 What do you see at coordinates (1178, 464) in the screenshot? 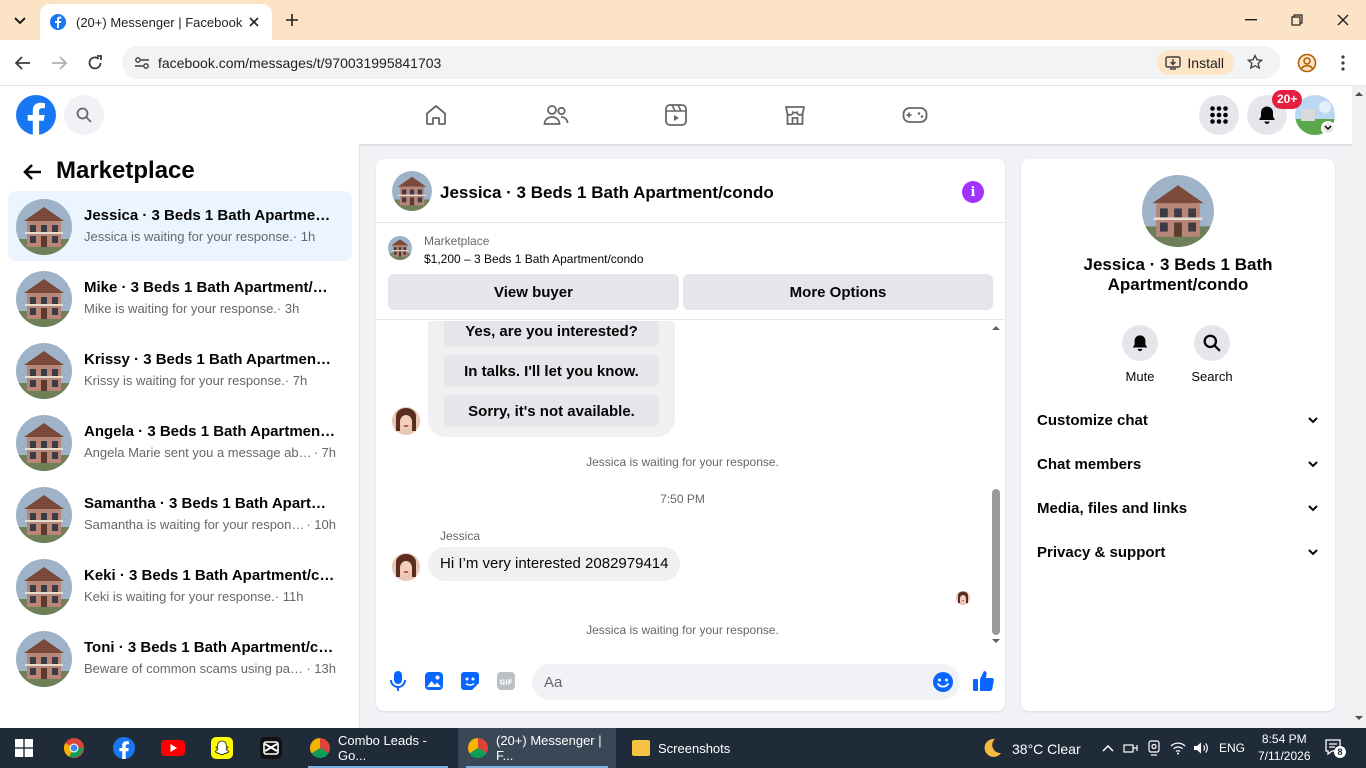
I see `chat-members-section: Chat members` at bounding box center [1178, 464].